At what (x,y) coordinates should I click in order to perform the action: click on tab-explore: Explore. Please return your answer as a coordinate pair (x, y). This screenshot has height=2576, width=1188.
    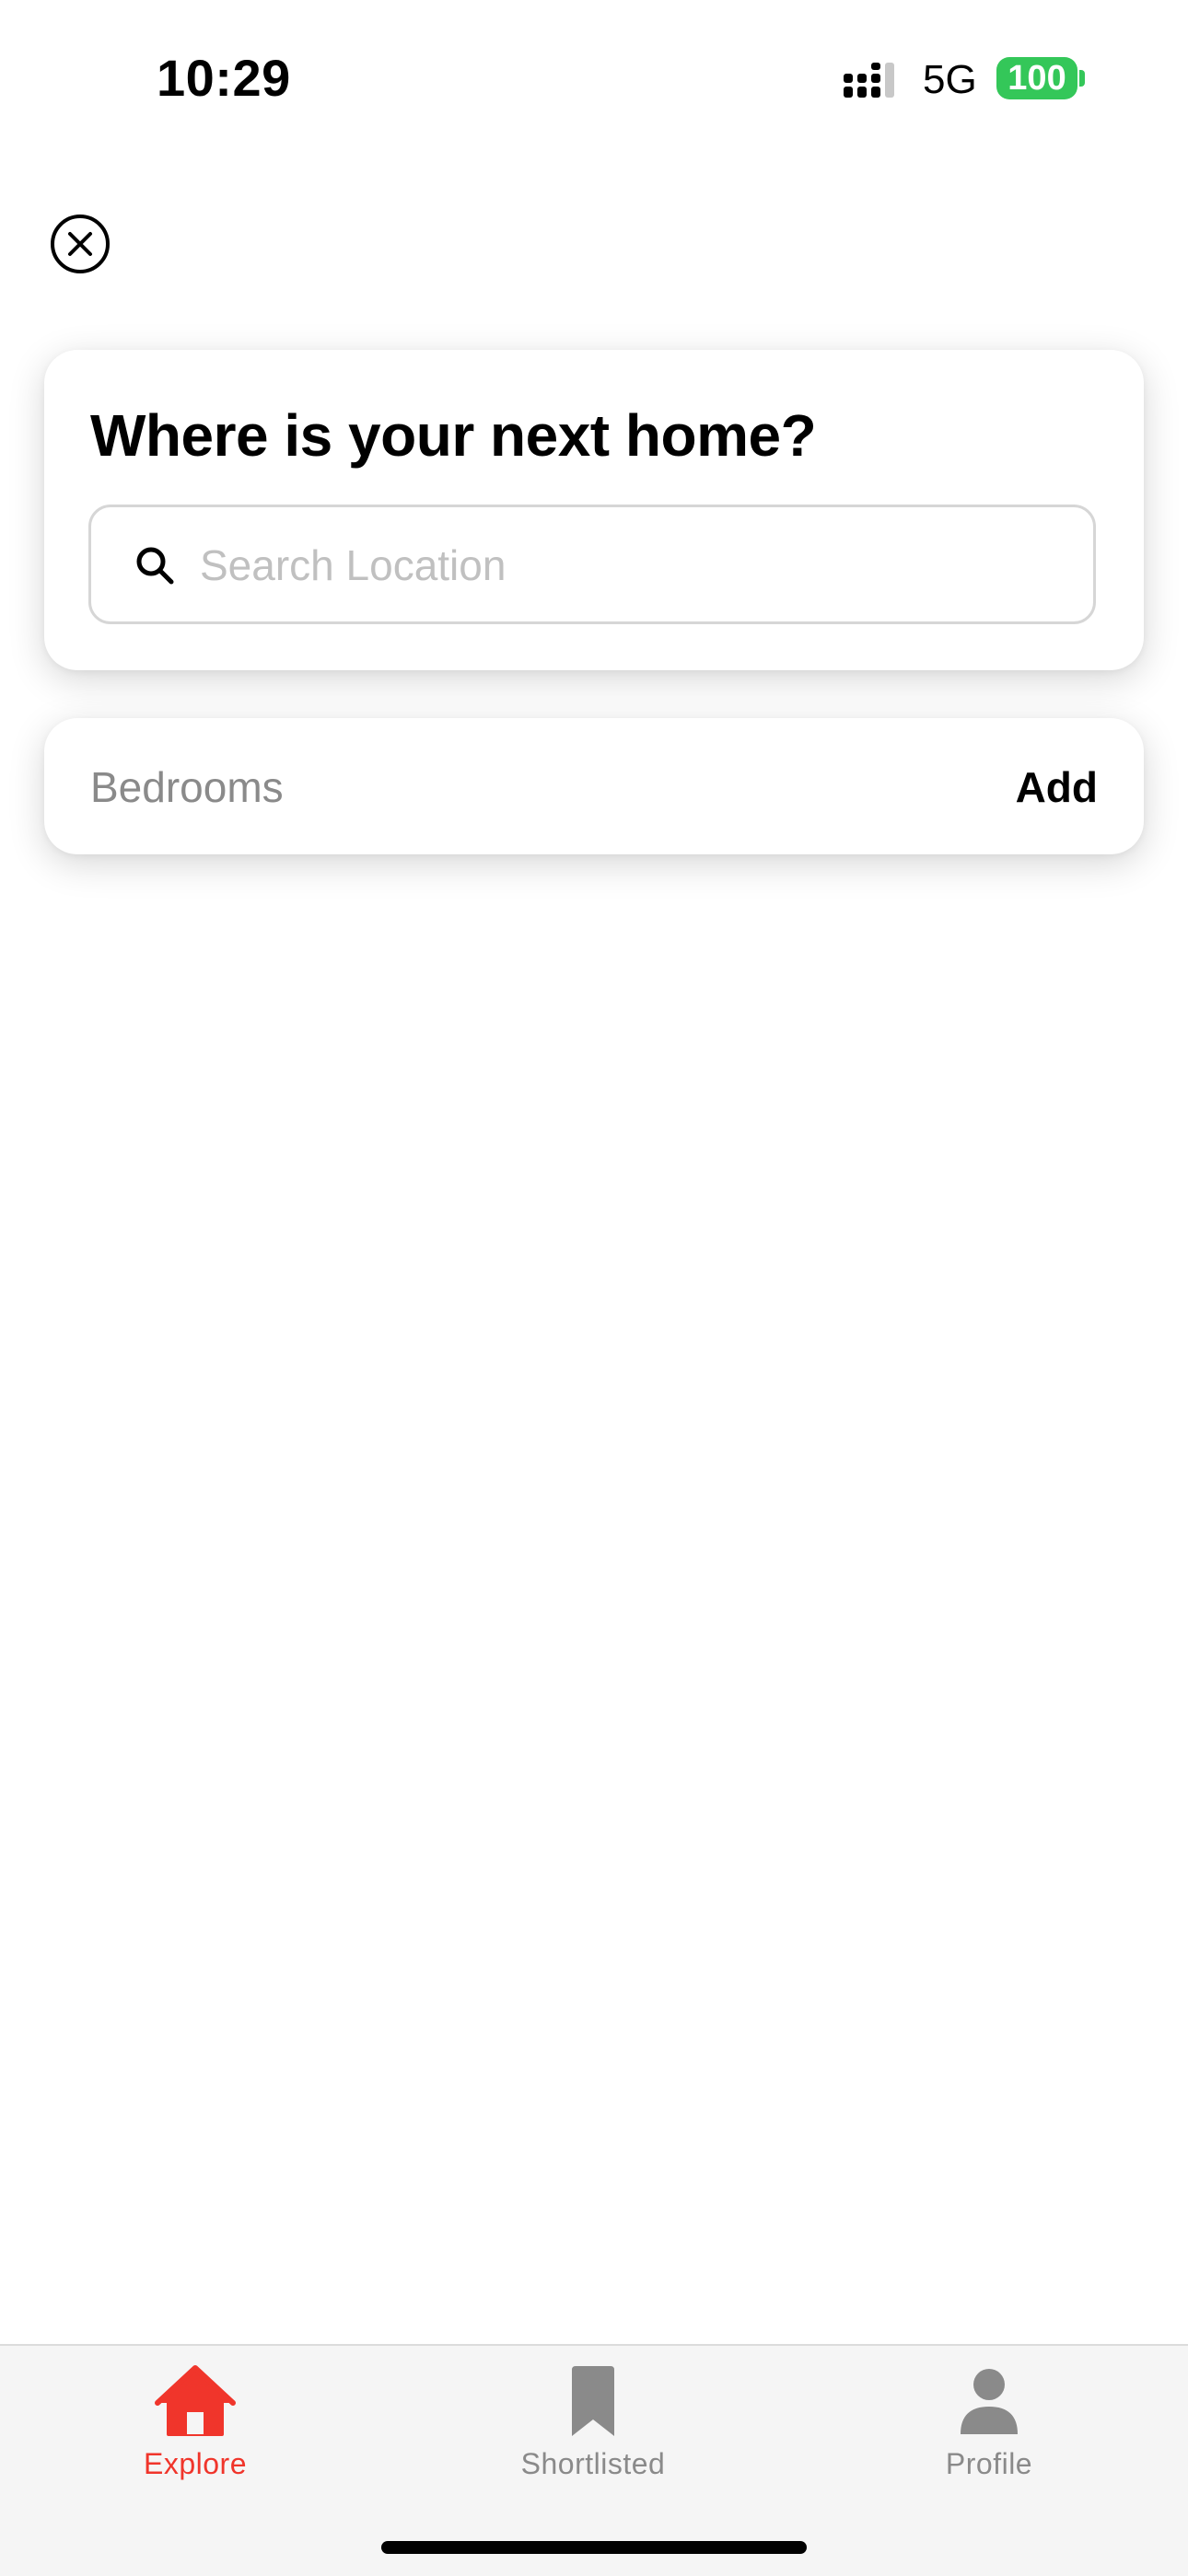
    Looking at the image, I should click on (195, 2428).